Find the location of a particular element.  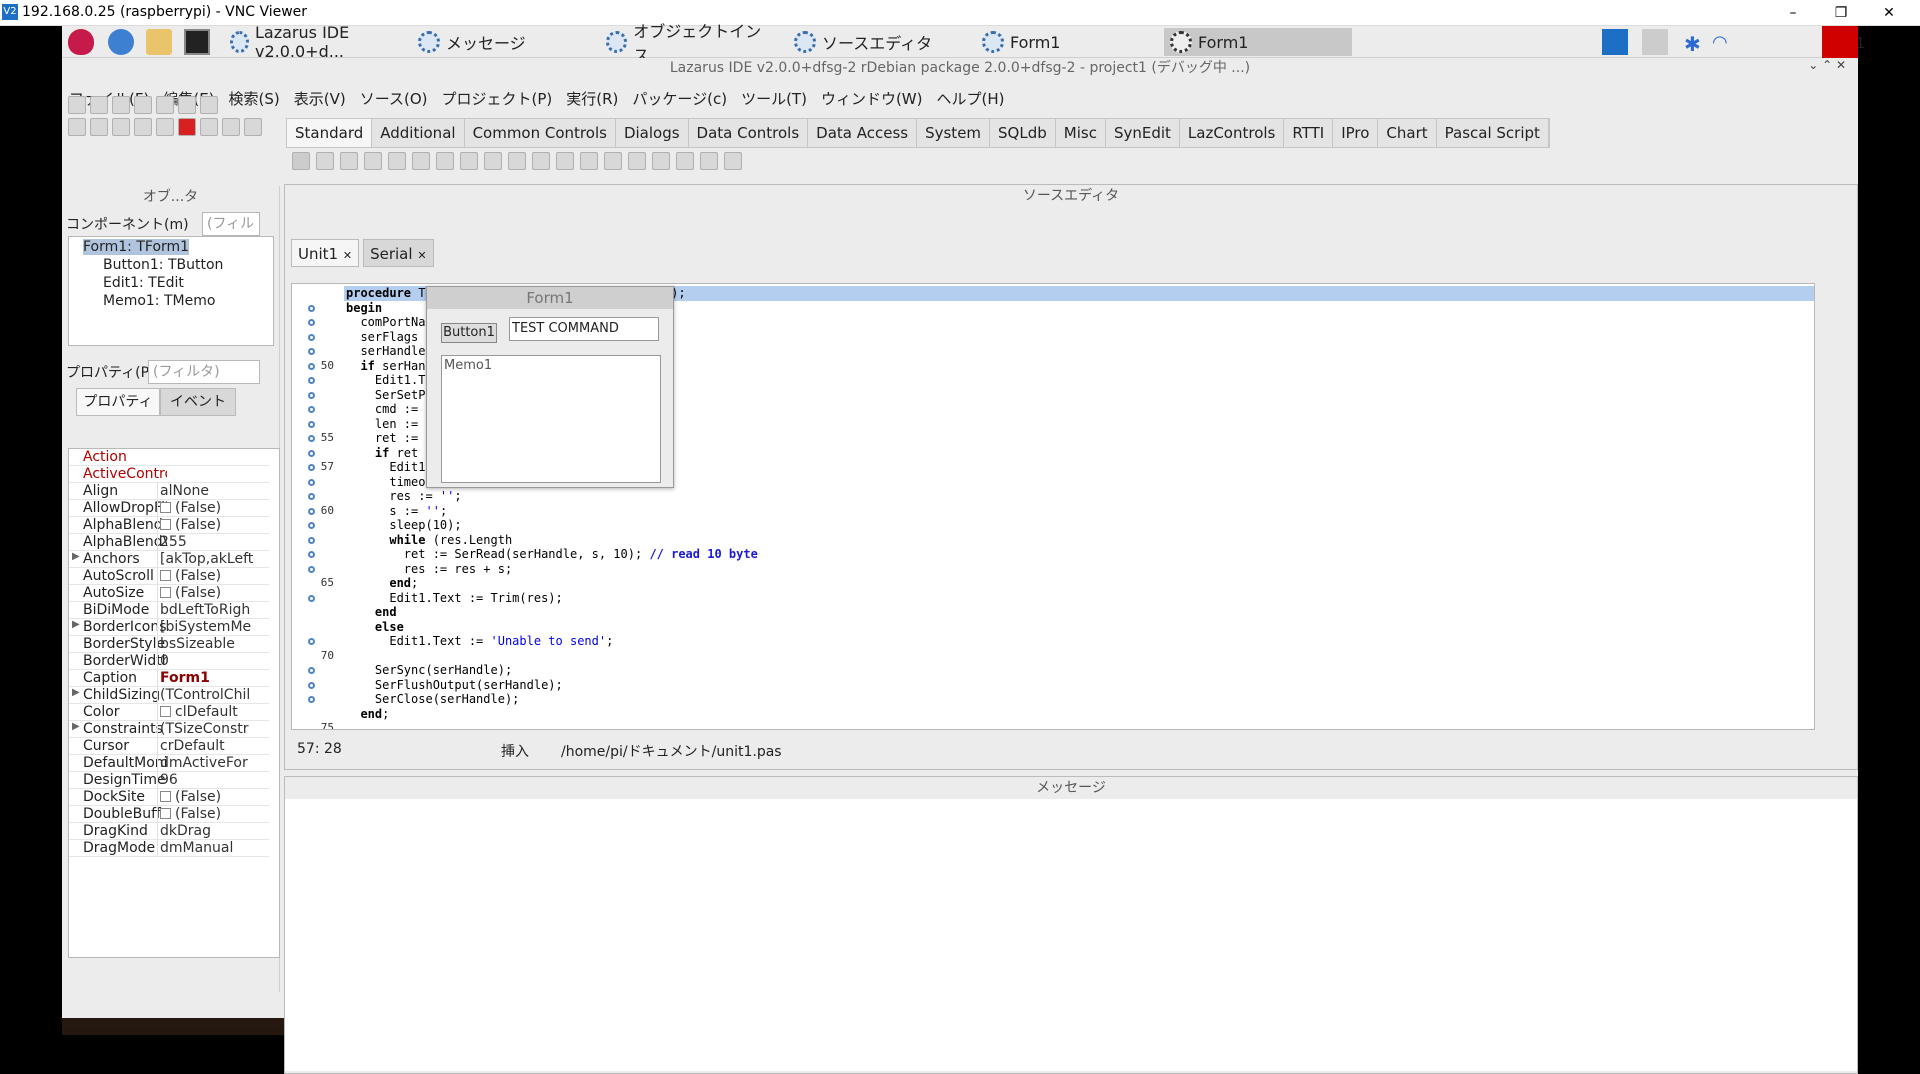

tab-data-controls: Data Controls is located at coordinates (749, 133).